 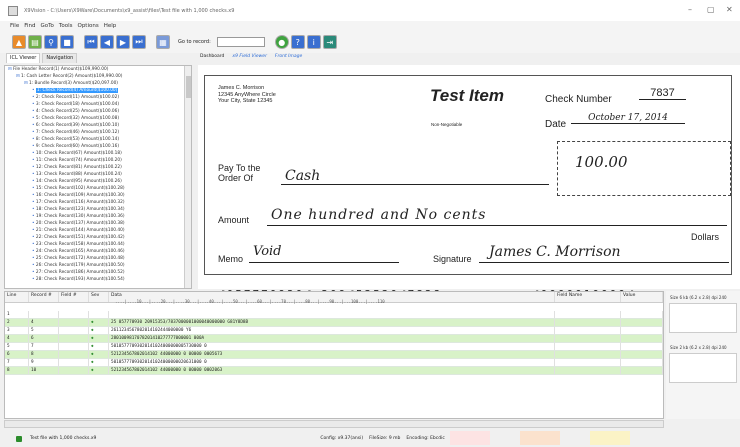 What do you see at coordinates (91, 42) in the screenshot?
I see `first-record-icon: ⏮` at bounding box center [91, 42].